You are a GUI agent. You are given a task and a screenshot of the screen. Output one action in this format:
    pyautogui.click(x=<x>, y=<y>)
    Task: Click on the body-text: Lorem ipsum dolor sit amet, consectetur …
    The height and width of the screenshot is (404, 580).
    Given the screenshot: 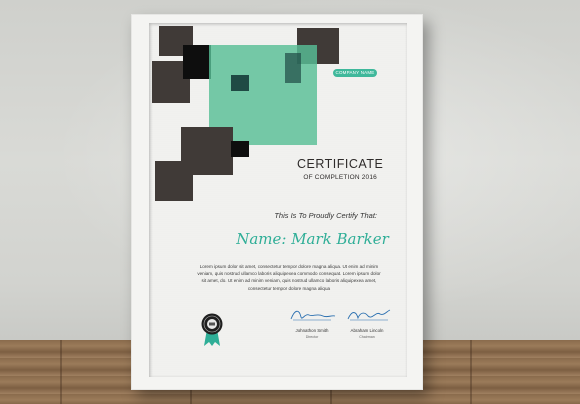 What is the action you would take?
    pyautogui.click(x=289, y=277)
    